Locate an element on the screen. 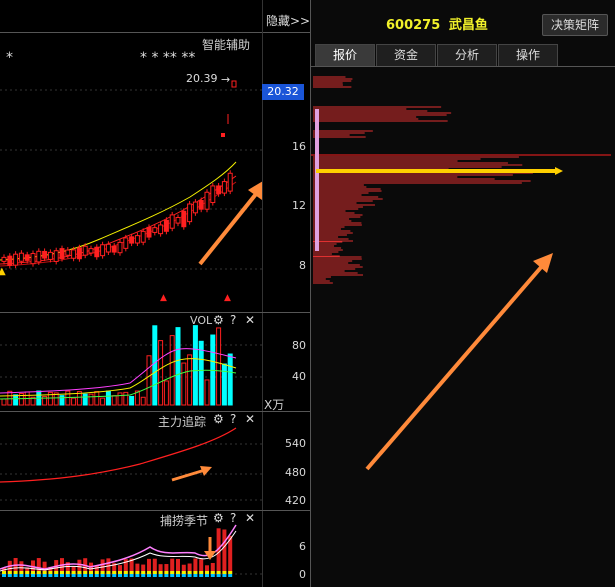 This screenshot has height=587, width=615. volume-chart is located at coordinates (131, 365).